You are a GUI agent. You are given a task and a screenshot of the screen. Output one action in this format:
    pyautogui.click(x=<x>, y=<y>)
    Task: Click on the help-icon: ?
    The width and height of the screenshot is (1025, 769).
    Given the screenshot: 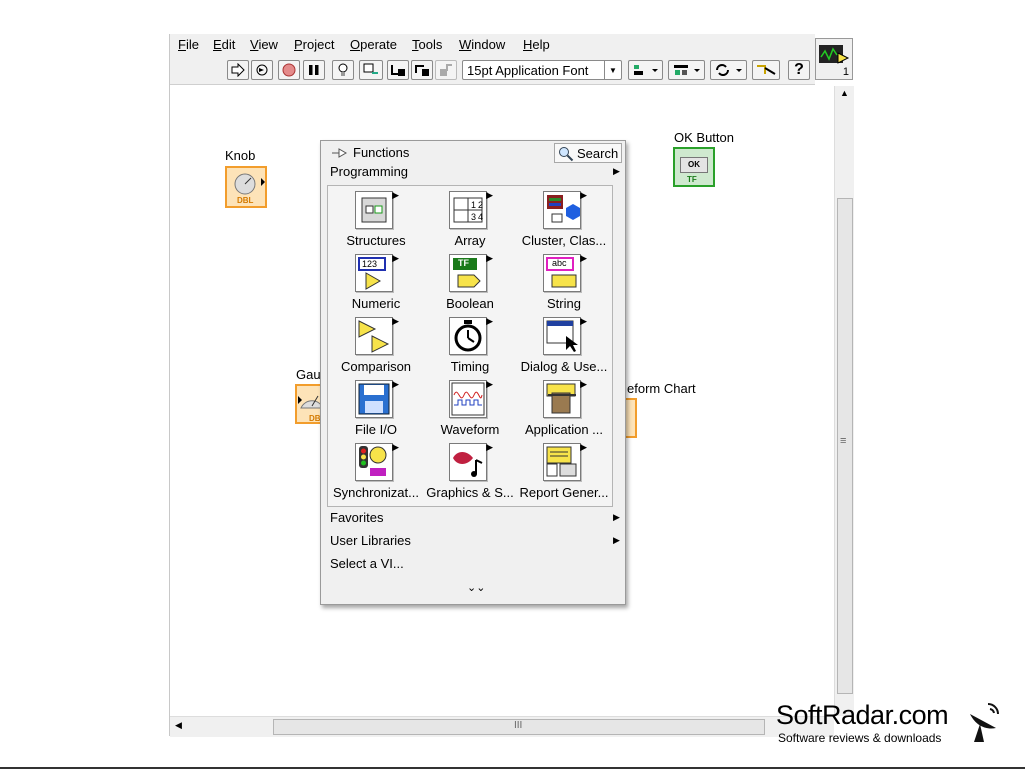 What is the action you would take?
    pyautogui.click(x=799, y=69)
    